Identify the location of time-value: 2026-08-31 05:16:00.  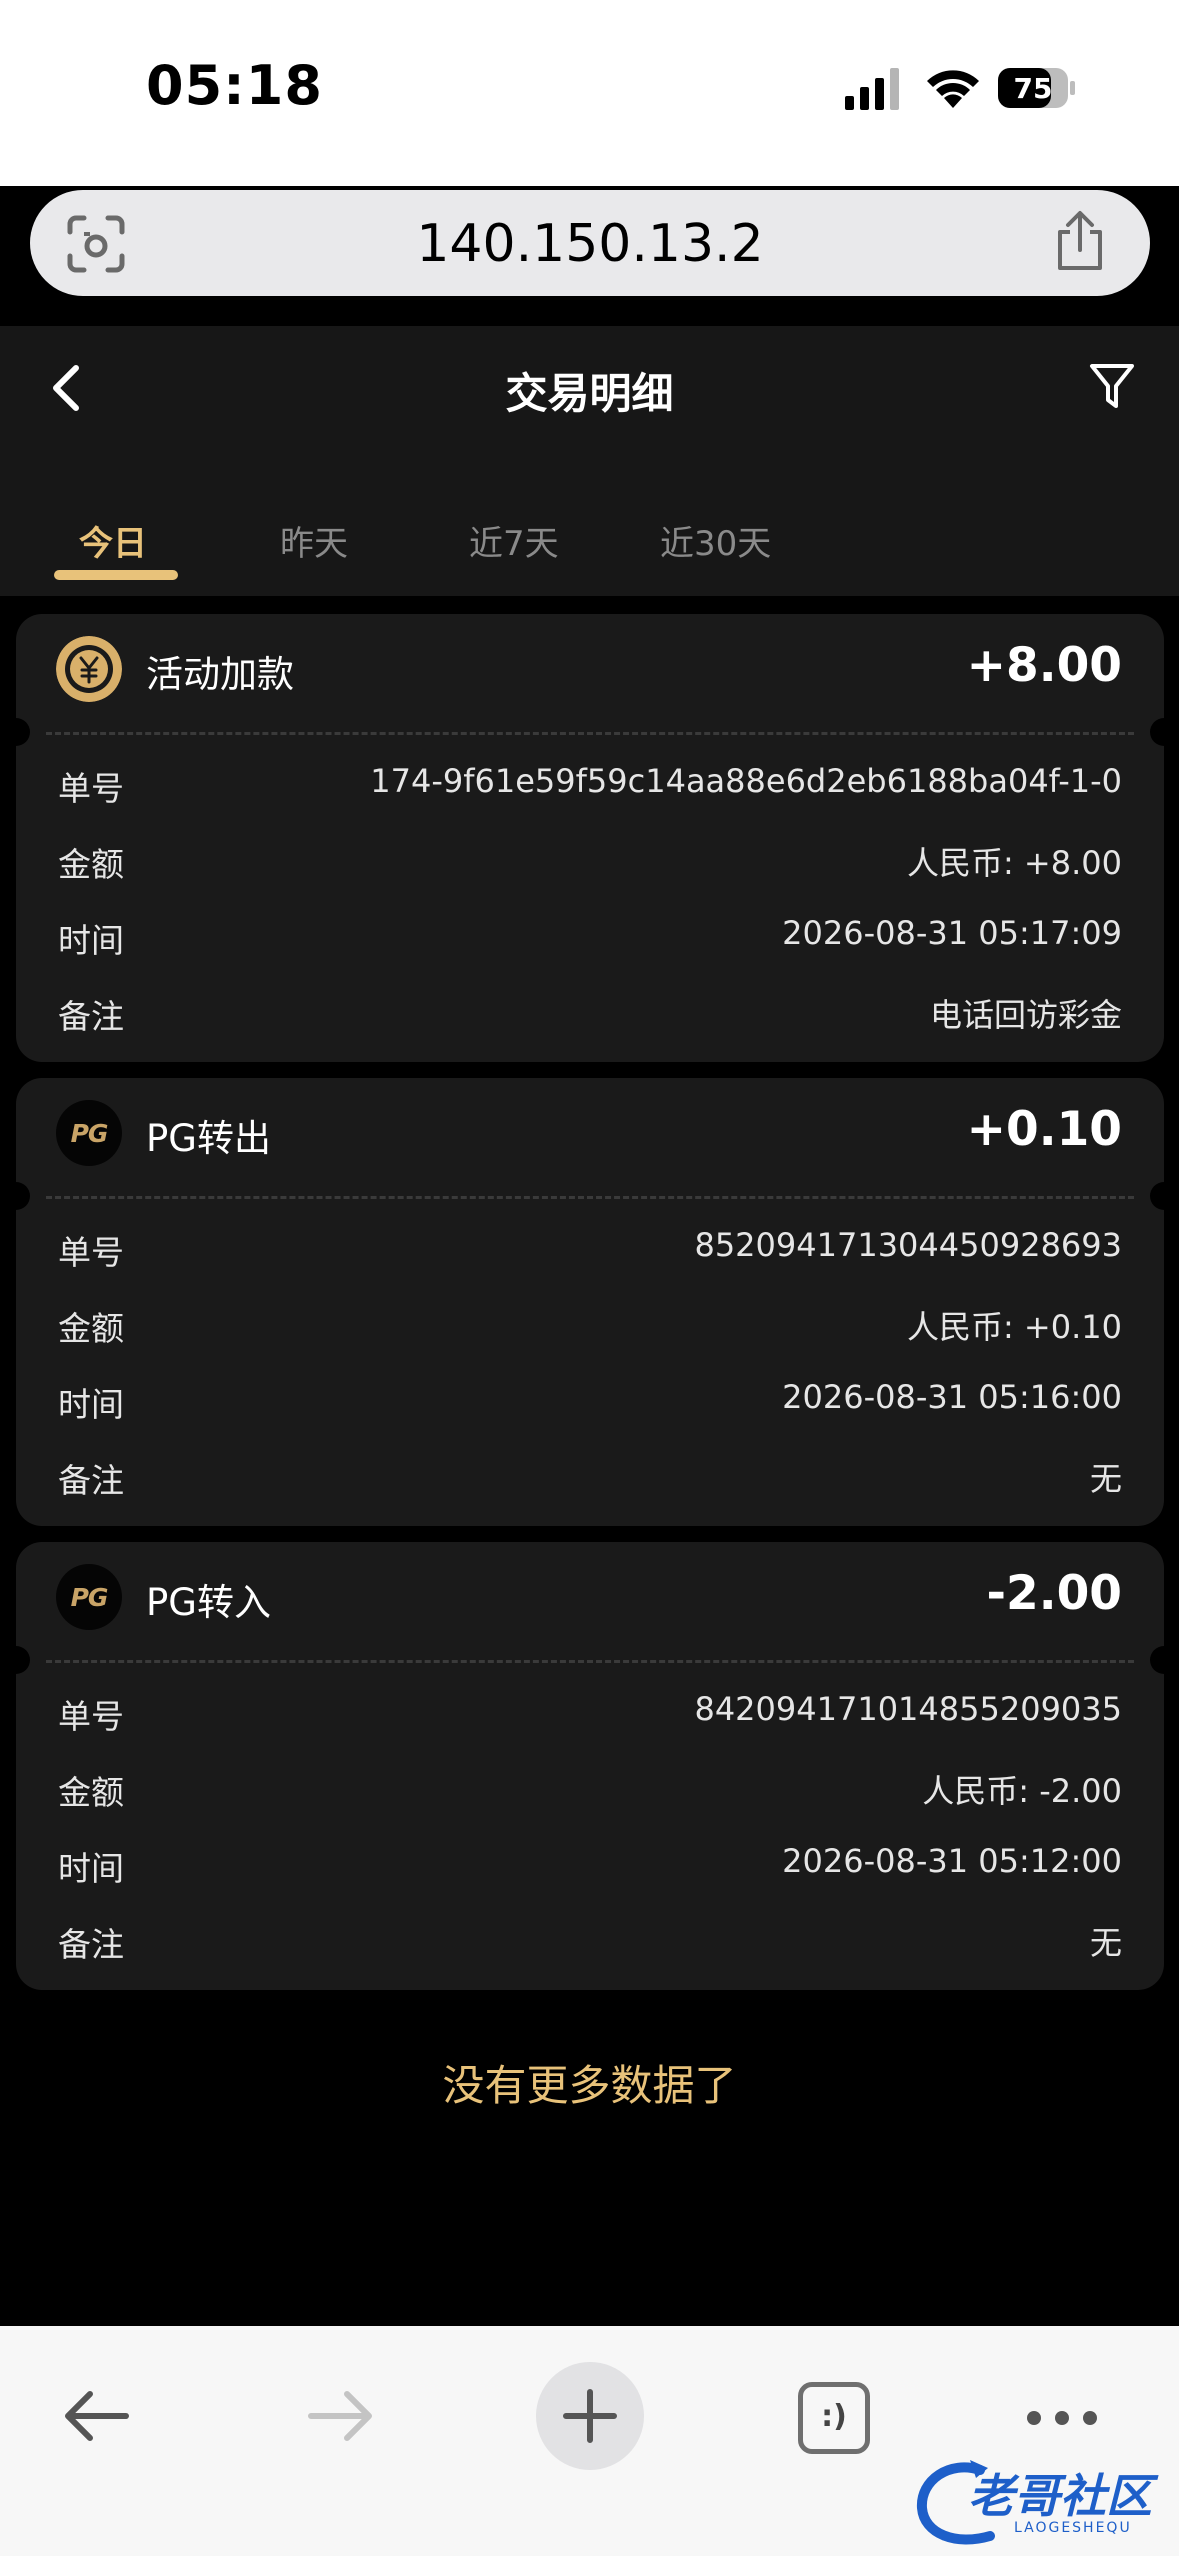
(952, 1397).